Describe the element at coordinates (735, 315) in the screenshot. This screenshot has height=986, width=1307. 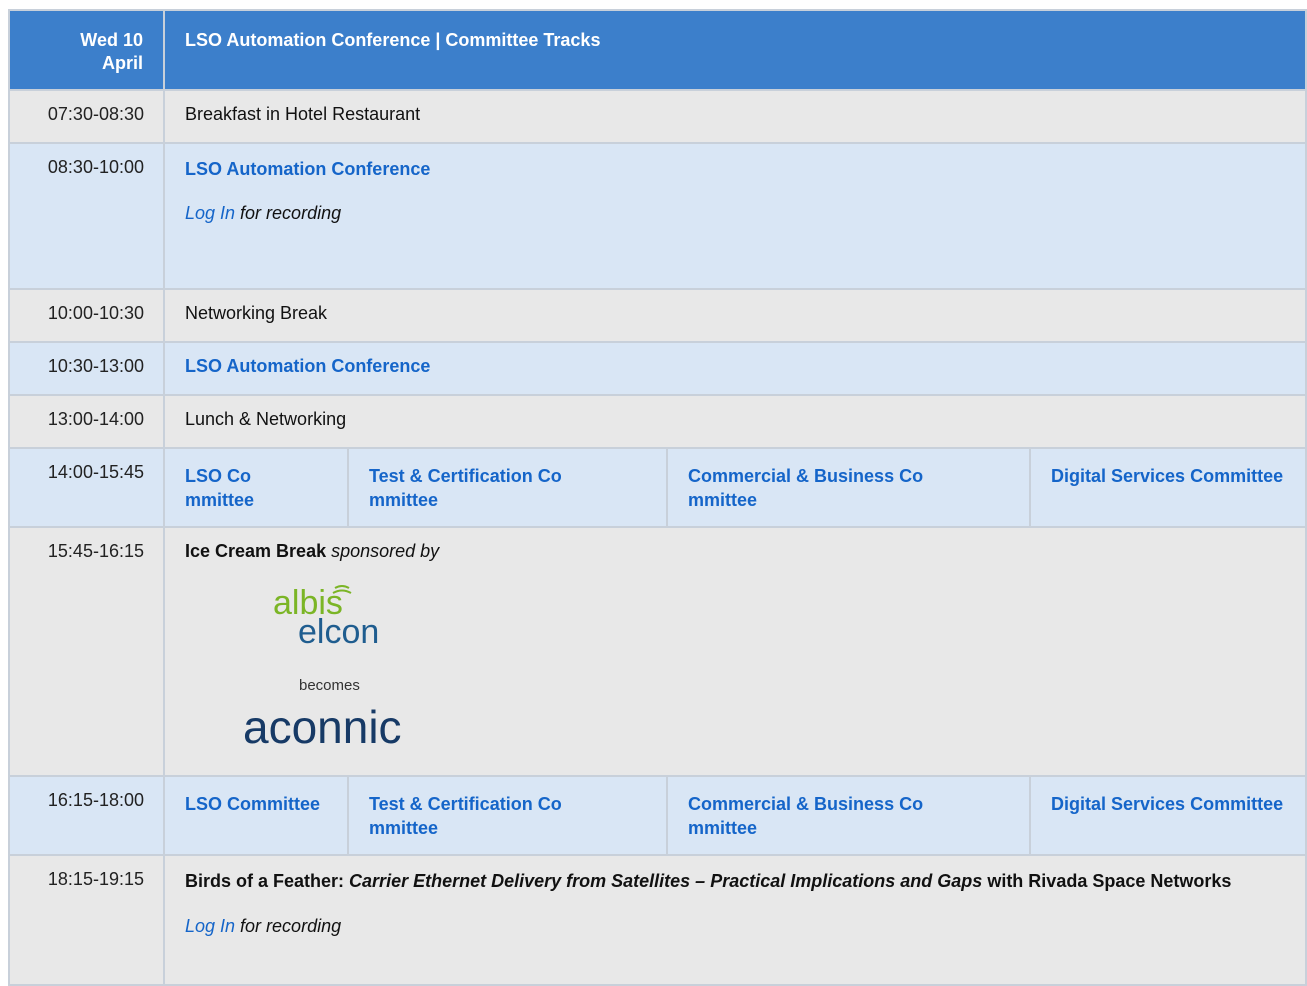
I see `session-cell: Networking Break` at that location.